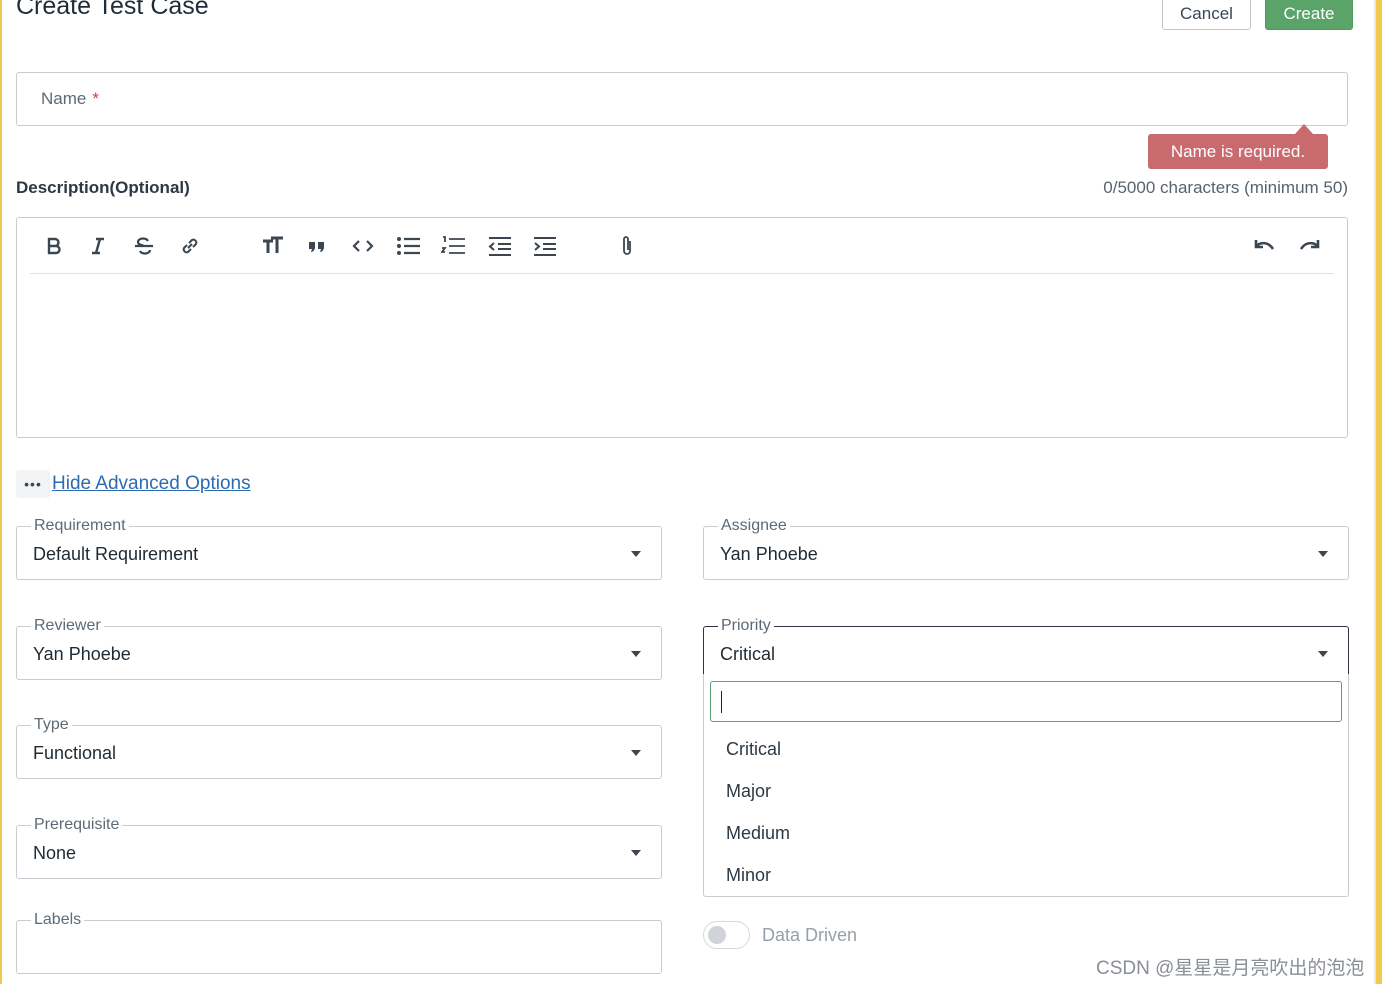 The image size is (1382, 984). Describe the element at coordinates (95, 98) in the screenshot. I see `required-marker: *` at that location.